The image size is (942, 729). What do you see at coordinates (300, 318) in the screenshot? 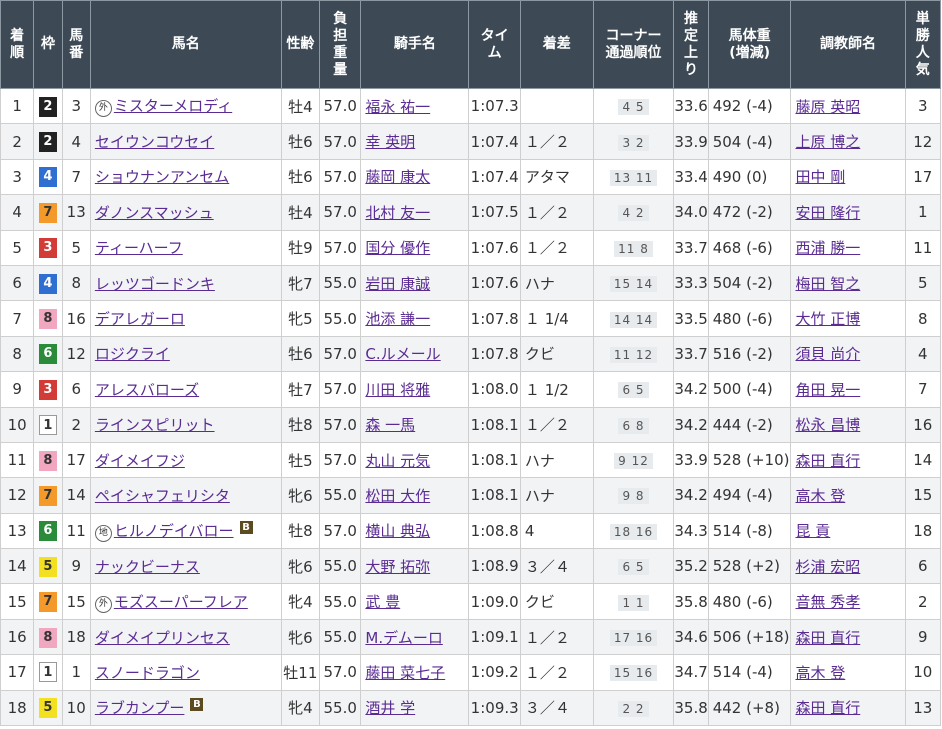
I see `sex-age-cell: 牝5` at bounding box center [300, 318].